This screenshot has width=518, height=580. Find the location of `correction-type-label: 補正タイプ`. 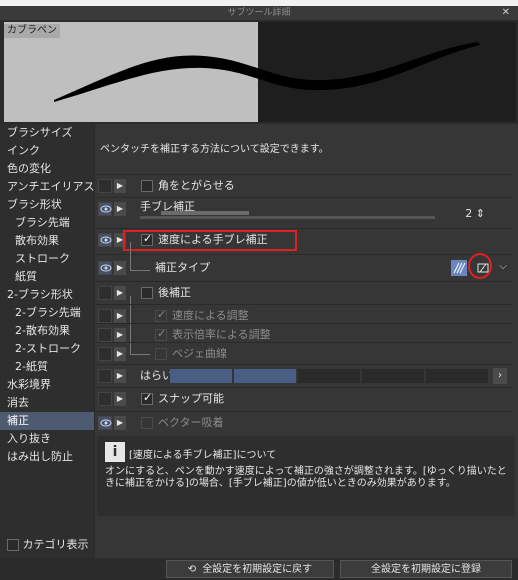

correction-type-label: 補正タイプ is located at coordinates (182, 267).